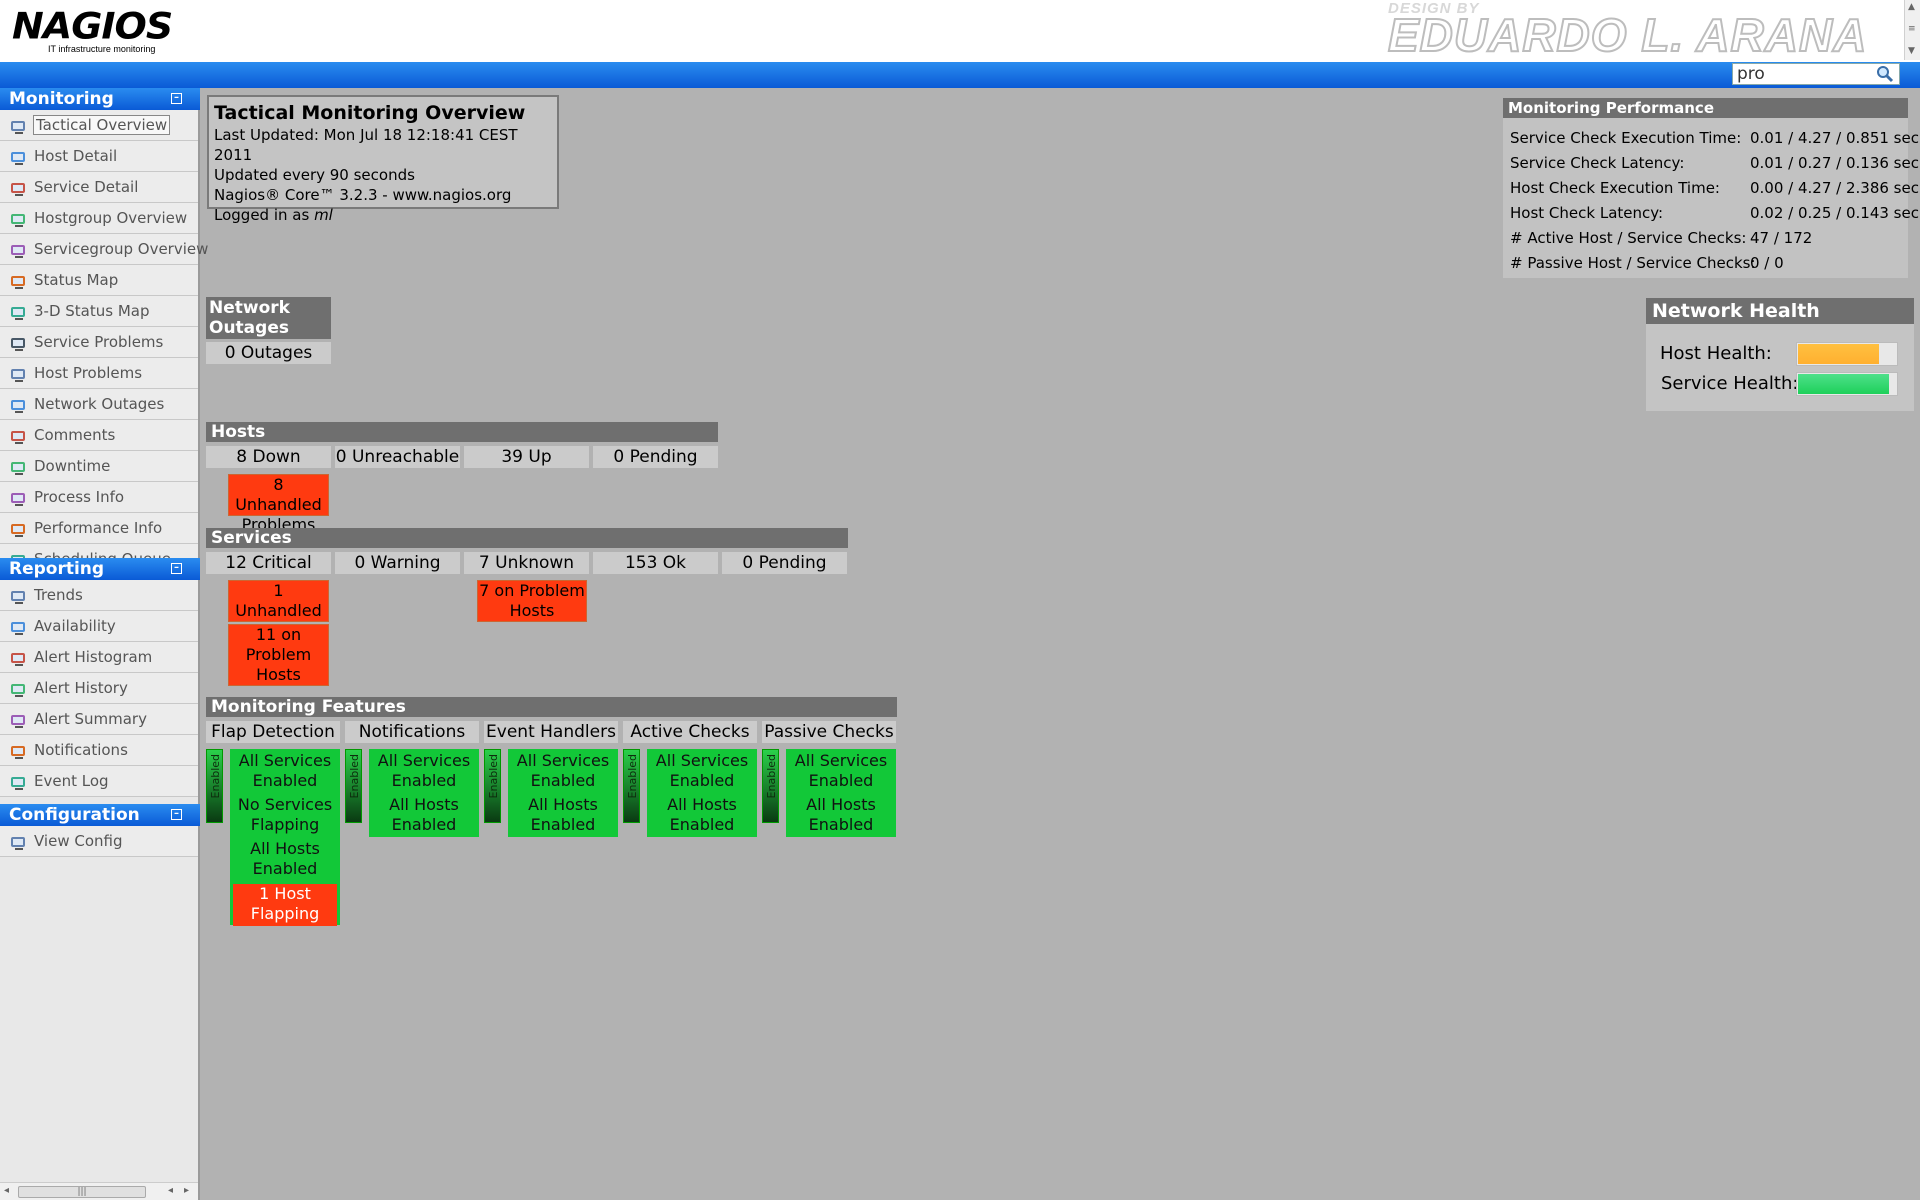 This screenshot has height=1200, width=1920. I want to click on scroll-thumb-icon: ≡, so click(1912, 29).